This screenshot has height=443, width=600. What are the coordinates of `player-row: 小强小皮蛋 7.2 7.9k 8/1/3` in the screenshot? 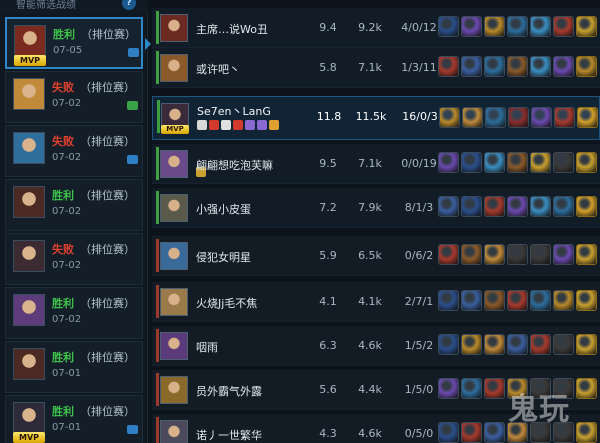 It's located at (376, 208).